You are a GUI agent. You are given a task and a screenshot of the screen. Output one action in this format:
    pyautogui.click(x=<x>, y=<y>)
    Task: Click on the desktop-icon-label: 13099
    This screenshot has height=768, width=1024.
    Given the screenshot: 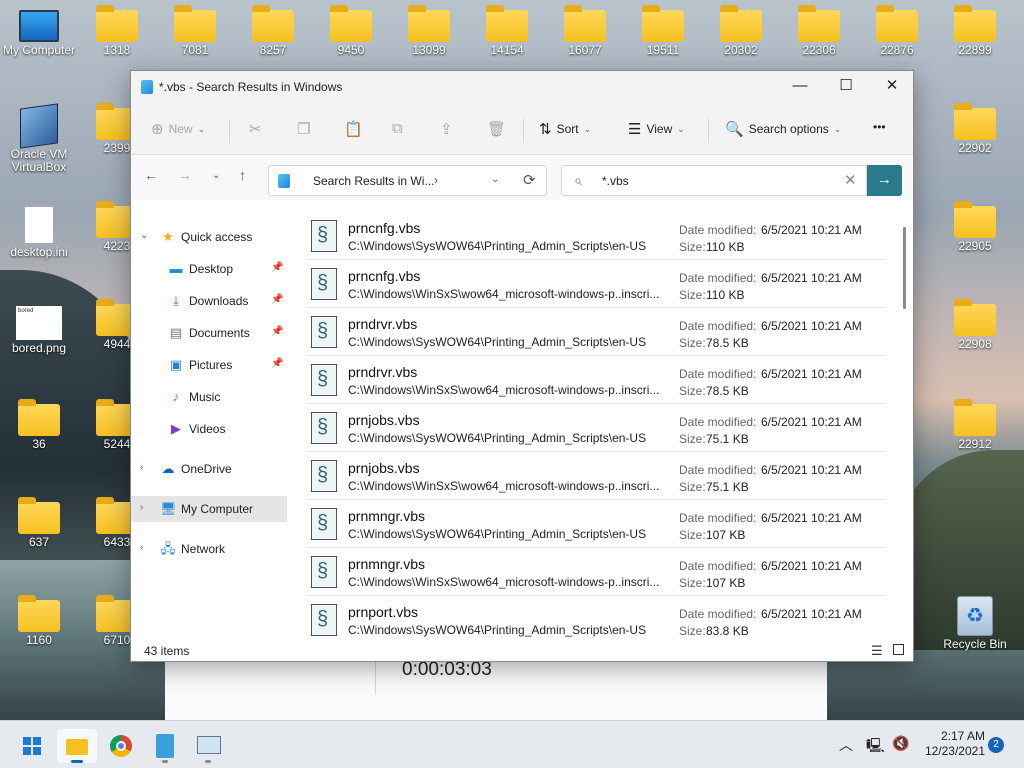 What is the action you would take?
    pyautogui.click(x=429, y=50)
    